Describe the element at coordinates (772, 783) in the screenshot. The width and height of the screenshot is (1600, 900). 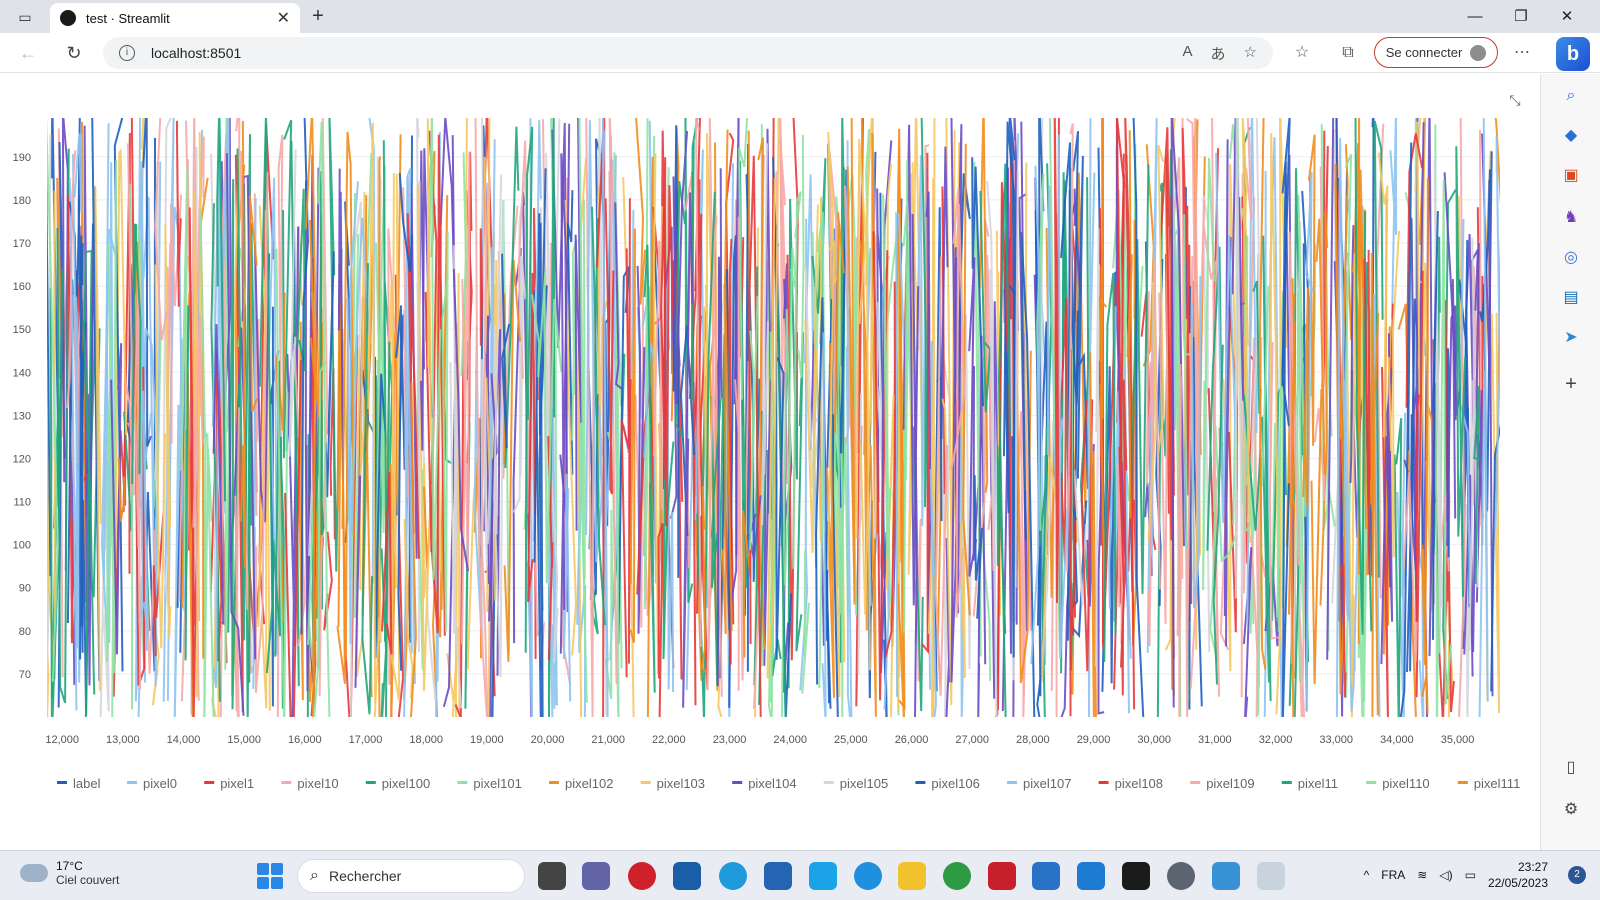
I see `legend-label: pixel104` at that location.